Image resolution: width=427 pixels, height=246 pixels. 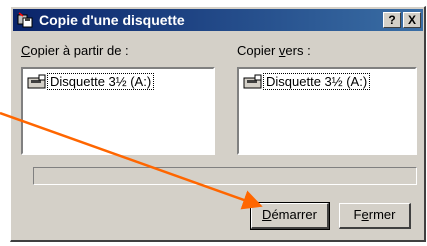 I want to click on destination-drive-name: Disquette 3½ (A:), so click(x=317, y=82).